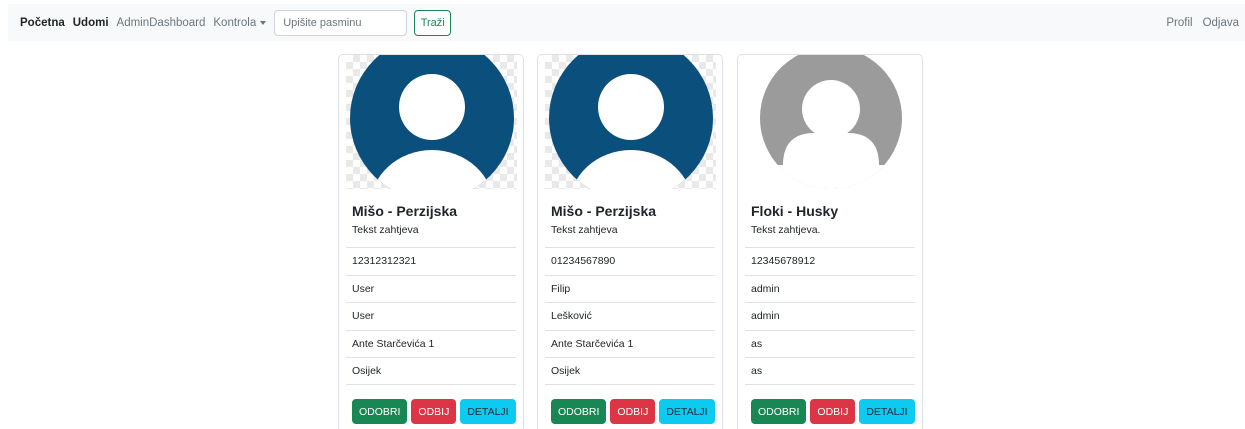  I want to click on nav-adopt-link: Udomi, so click(91, 23).